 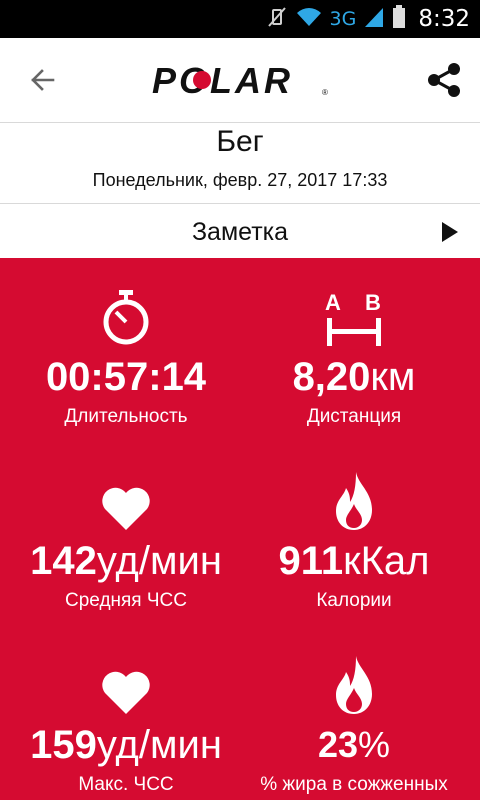 What do you see at coordinates (354, 723) in the screenshot?
I see `stat-fat-percent: 23% % жира в сожженных` at bounding box center [354, 723].